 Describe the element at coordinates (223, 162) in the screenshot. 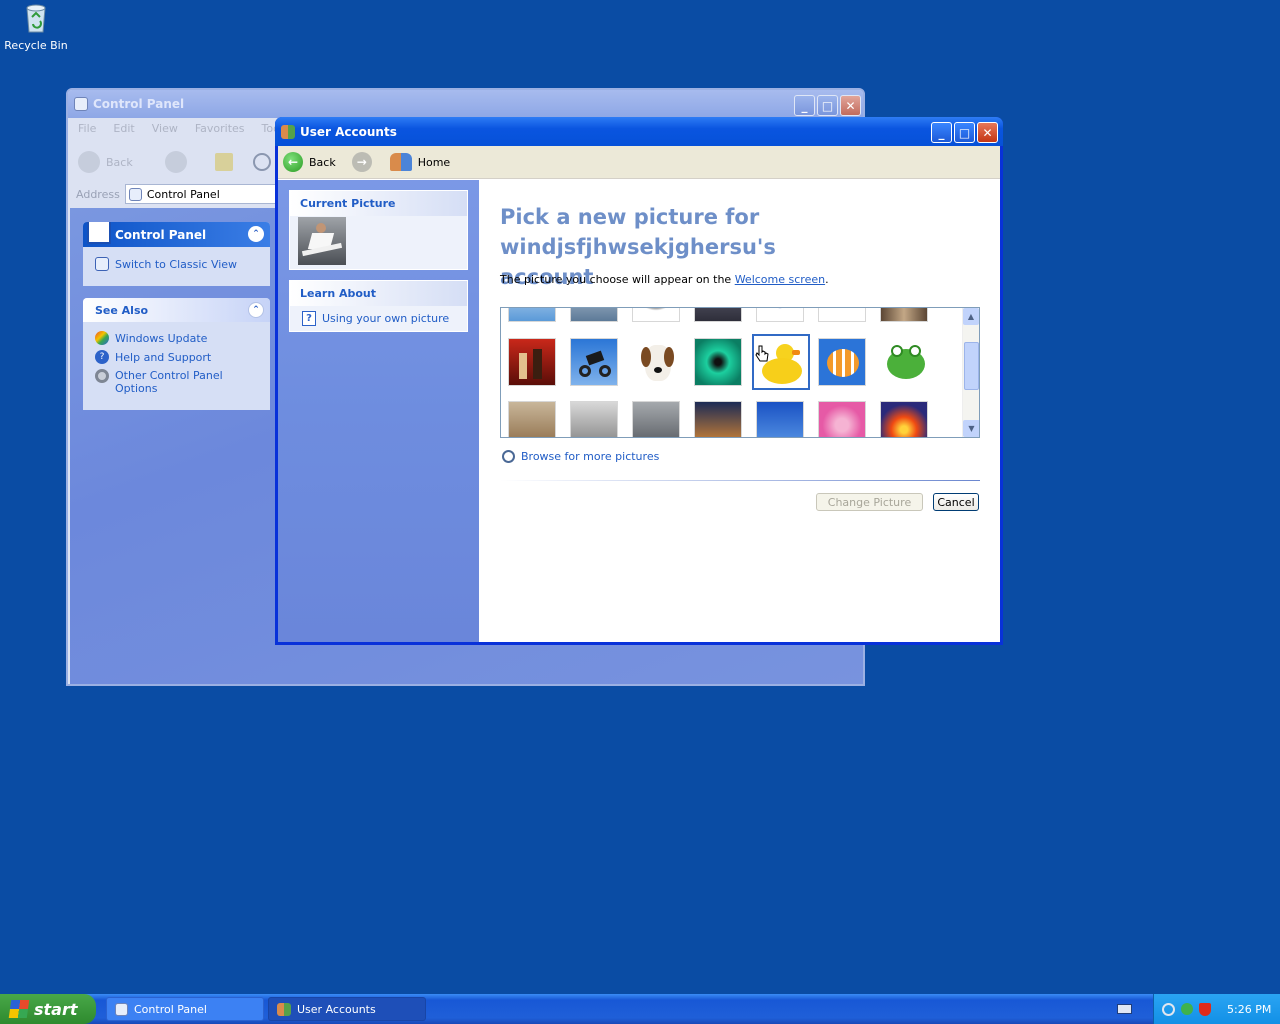

I see `up-folder-icon` at that location.